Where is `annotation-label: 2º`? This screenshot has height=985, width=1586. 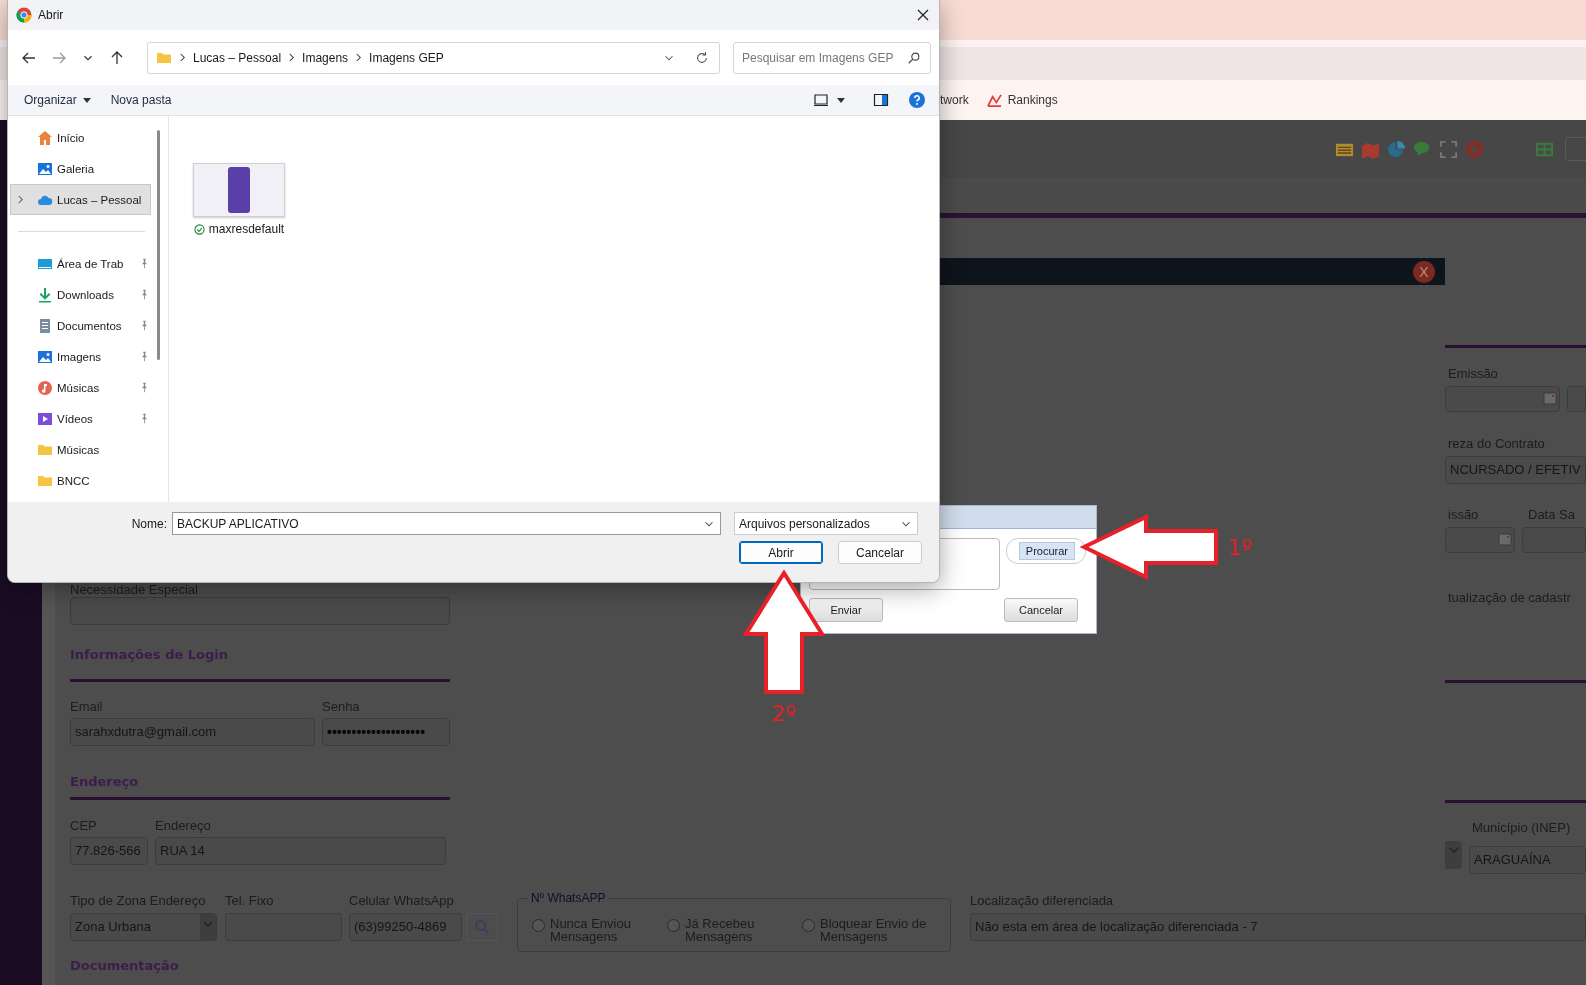
annotation-label: 2º is located at coordinates (784, 714).